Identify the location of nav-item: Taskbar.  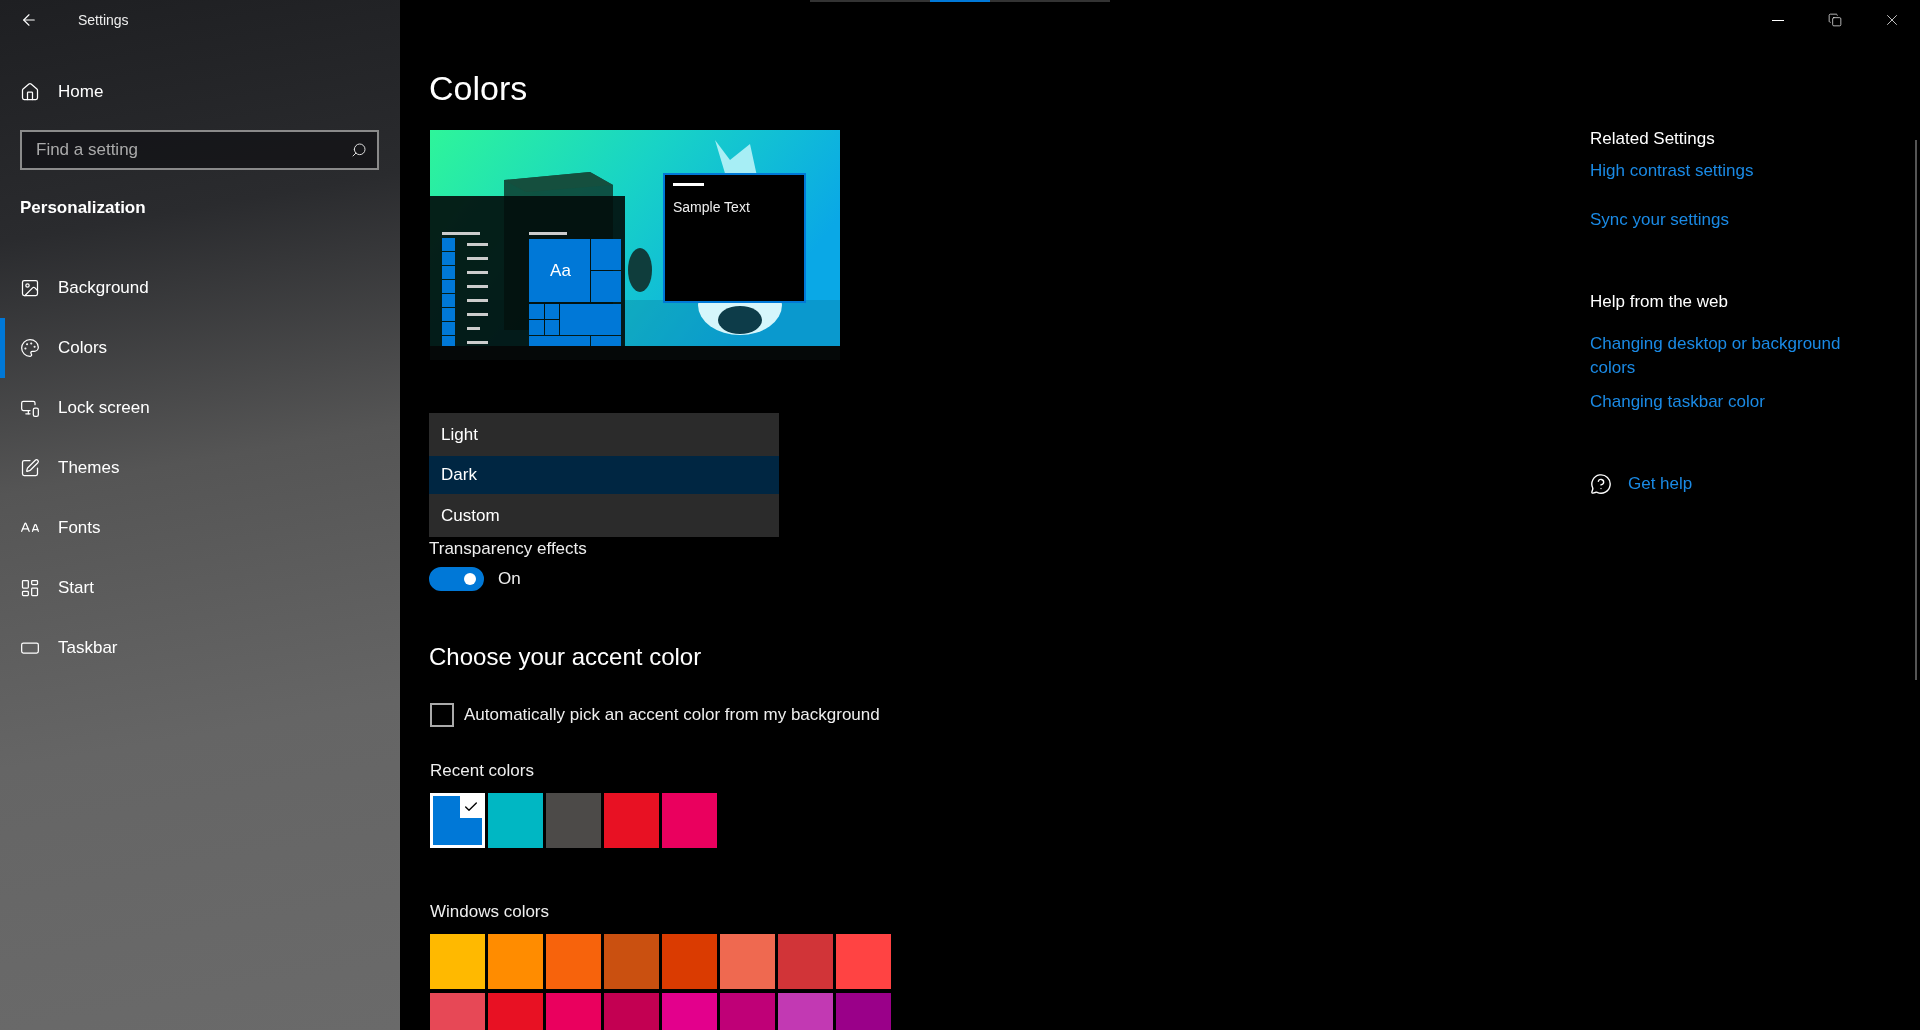
(200, 648).